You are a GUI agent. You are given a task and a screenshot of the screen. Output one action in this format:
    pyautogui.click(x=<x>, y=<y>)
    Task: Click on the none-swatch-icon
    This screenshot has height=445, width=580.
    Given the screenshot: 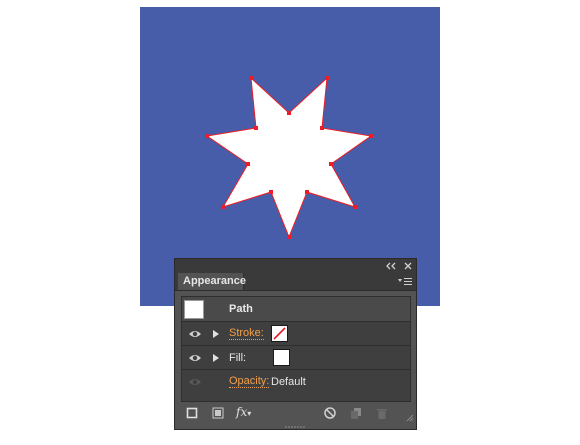 What is the action you would take?
    pyautogui.click(x=279, y=333)
    